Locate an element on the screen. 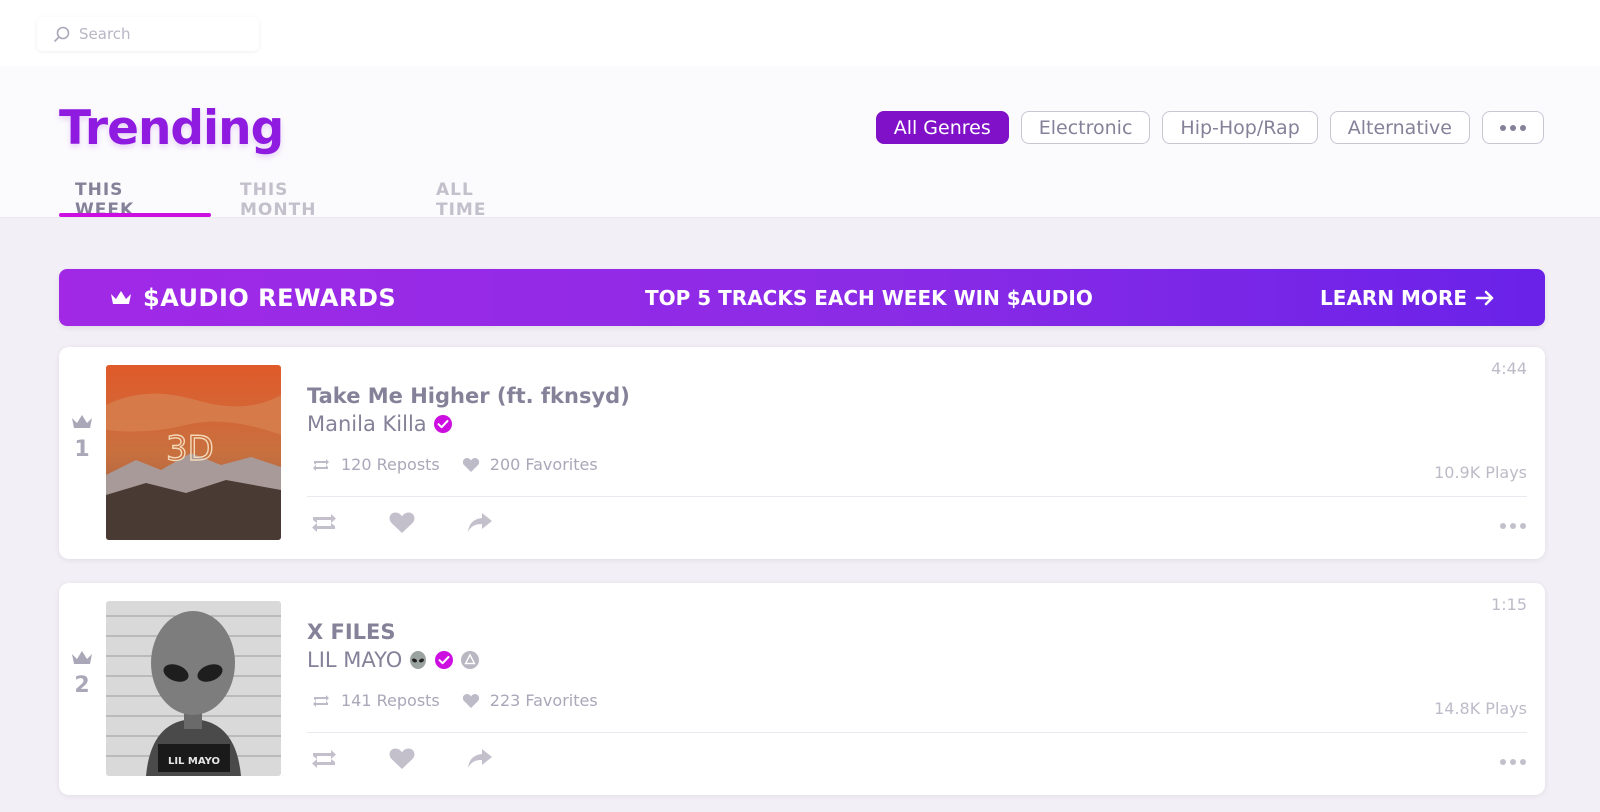  genre-pill-alternative: Alternative is located at coordinates (1399, 127).